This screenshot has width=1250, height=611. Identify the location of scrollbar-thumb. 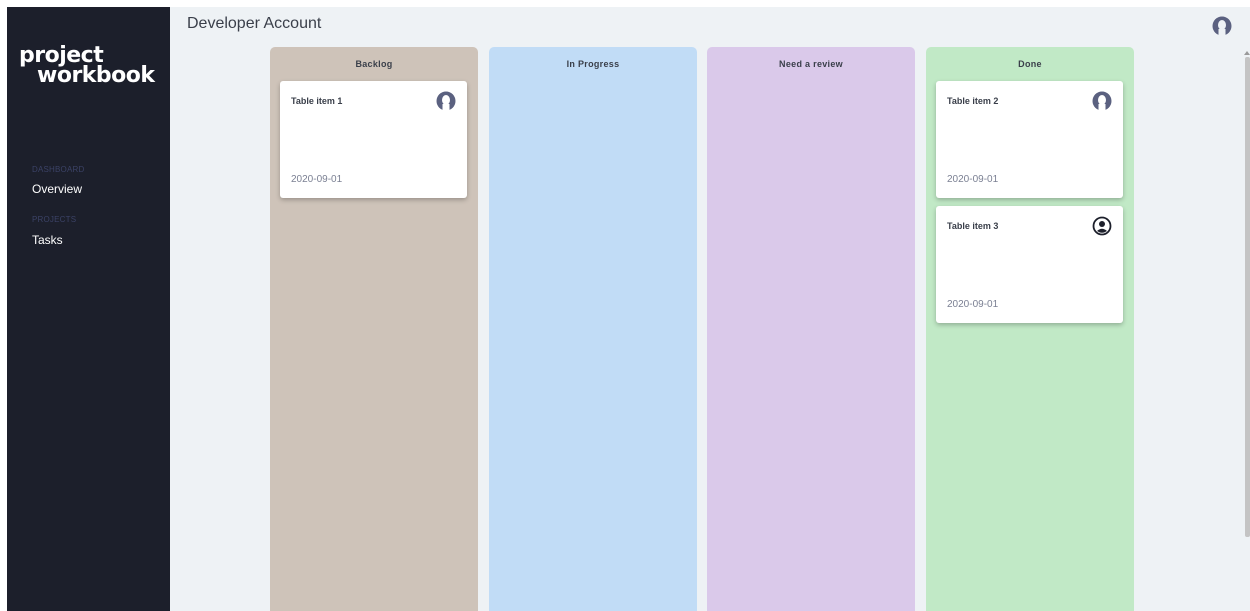
(1247, 297).